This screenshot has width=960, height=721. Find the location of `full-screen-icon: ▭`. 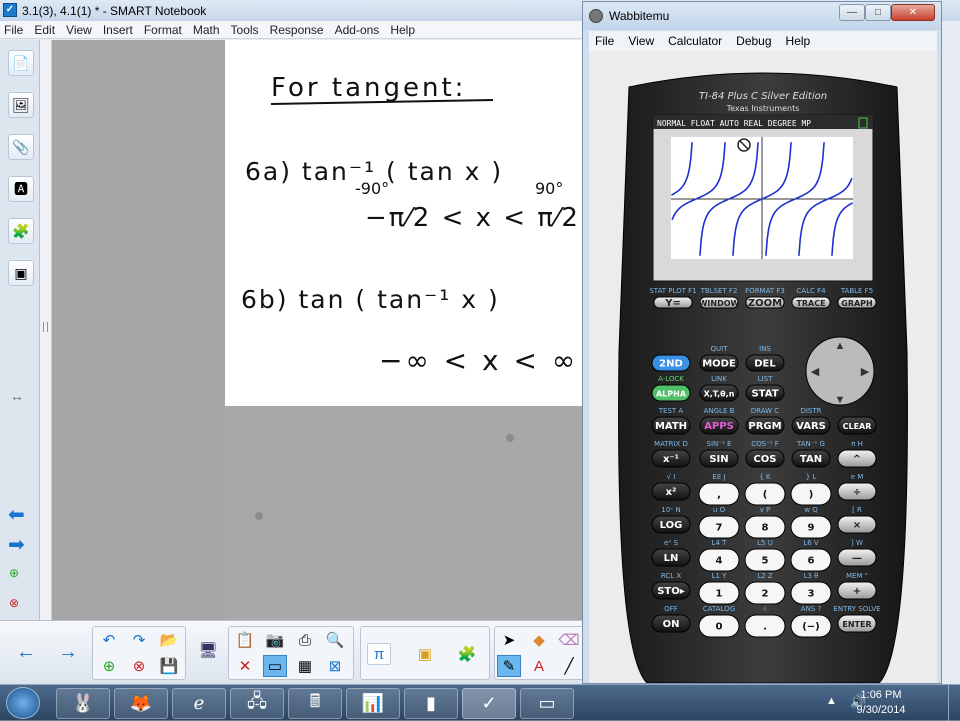

full-screen-icon: ▭ is located at coordinates (275, 666).